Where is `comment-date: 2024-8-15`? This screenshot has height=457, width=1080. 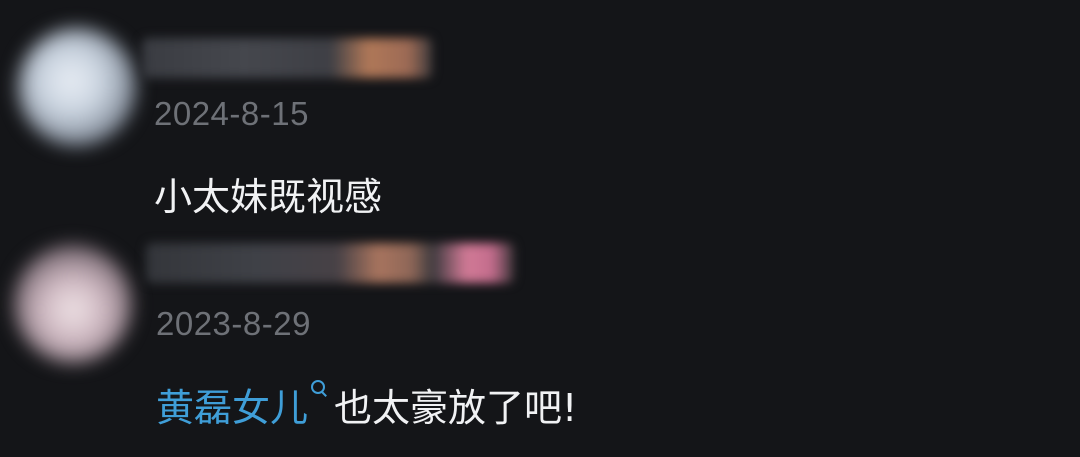
comment-date: 2024-8-15 is located at coordinates (231, 113).